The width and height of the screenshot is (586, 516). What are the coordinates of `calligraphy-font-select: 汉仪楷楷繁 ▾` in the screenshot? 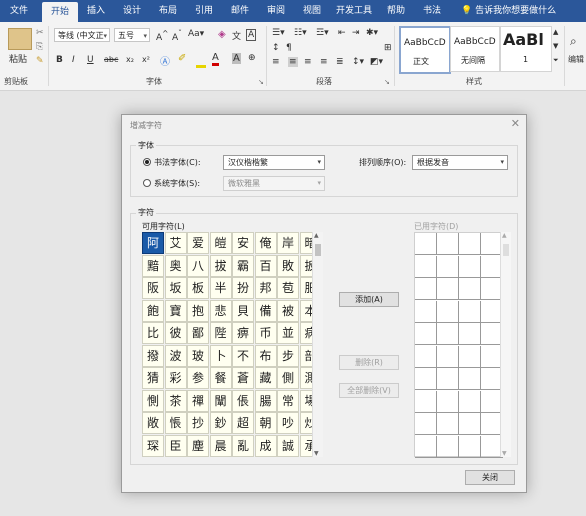 It's located at (274, 162).